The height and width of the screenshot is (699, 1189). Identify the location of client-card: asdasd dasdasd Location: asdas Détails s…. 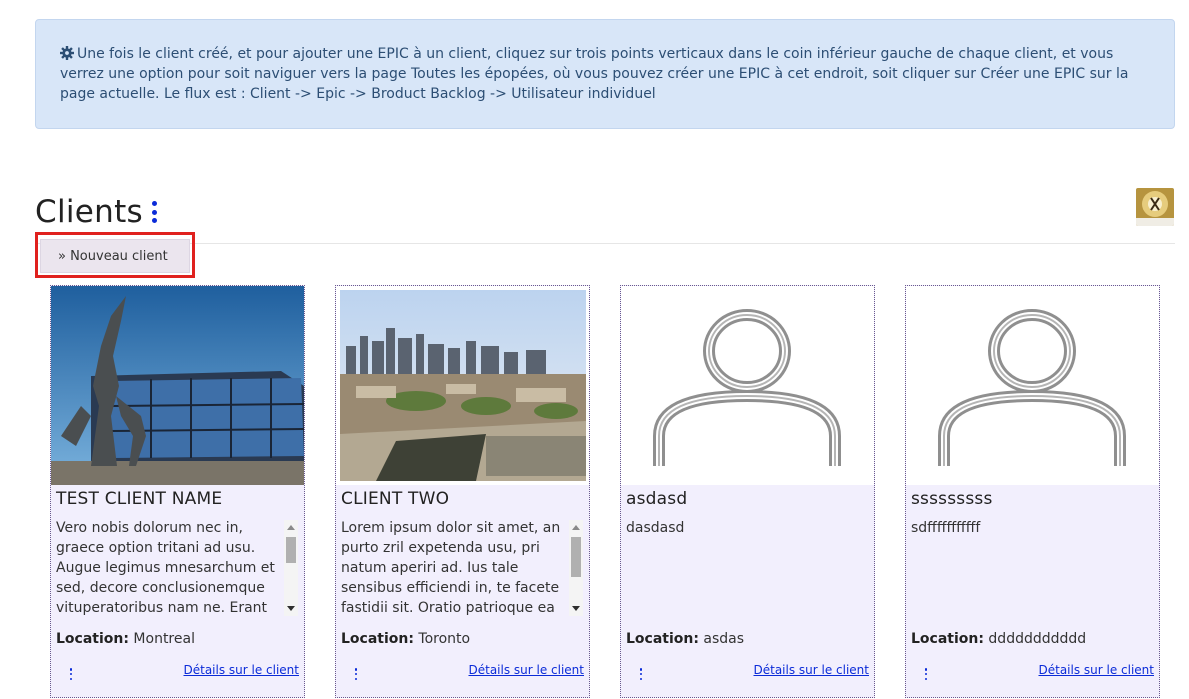
(747, 491).